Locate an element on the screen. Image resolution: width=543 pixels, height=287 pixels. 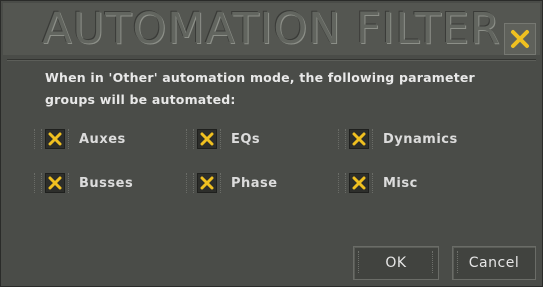
close-button is located at coordinates (520, 39).